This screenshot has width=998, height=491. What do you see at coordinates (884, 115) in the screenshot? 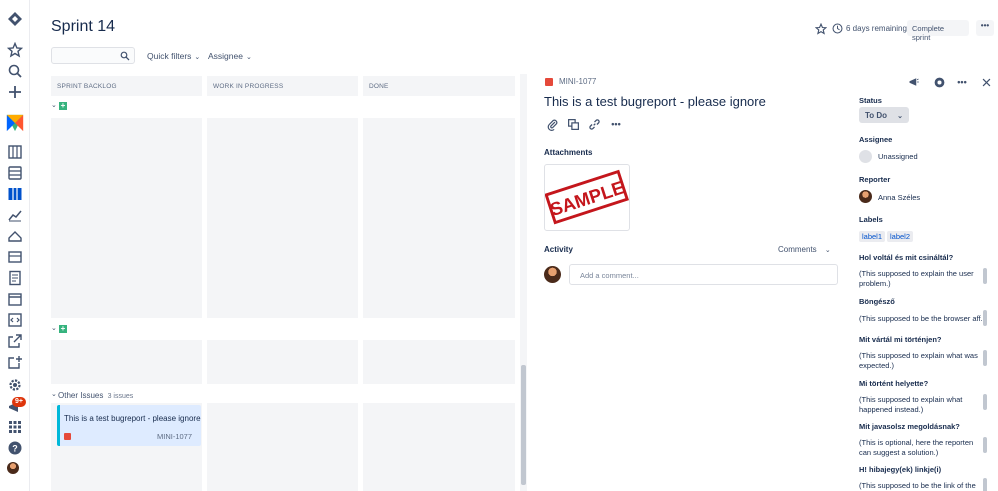
I see `status-dropdown: To Do ⌄` at bounding box center [884, 115].